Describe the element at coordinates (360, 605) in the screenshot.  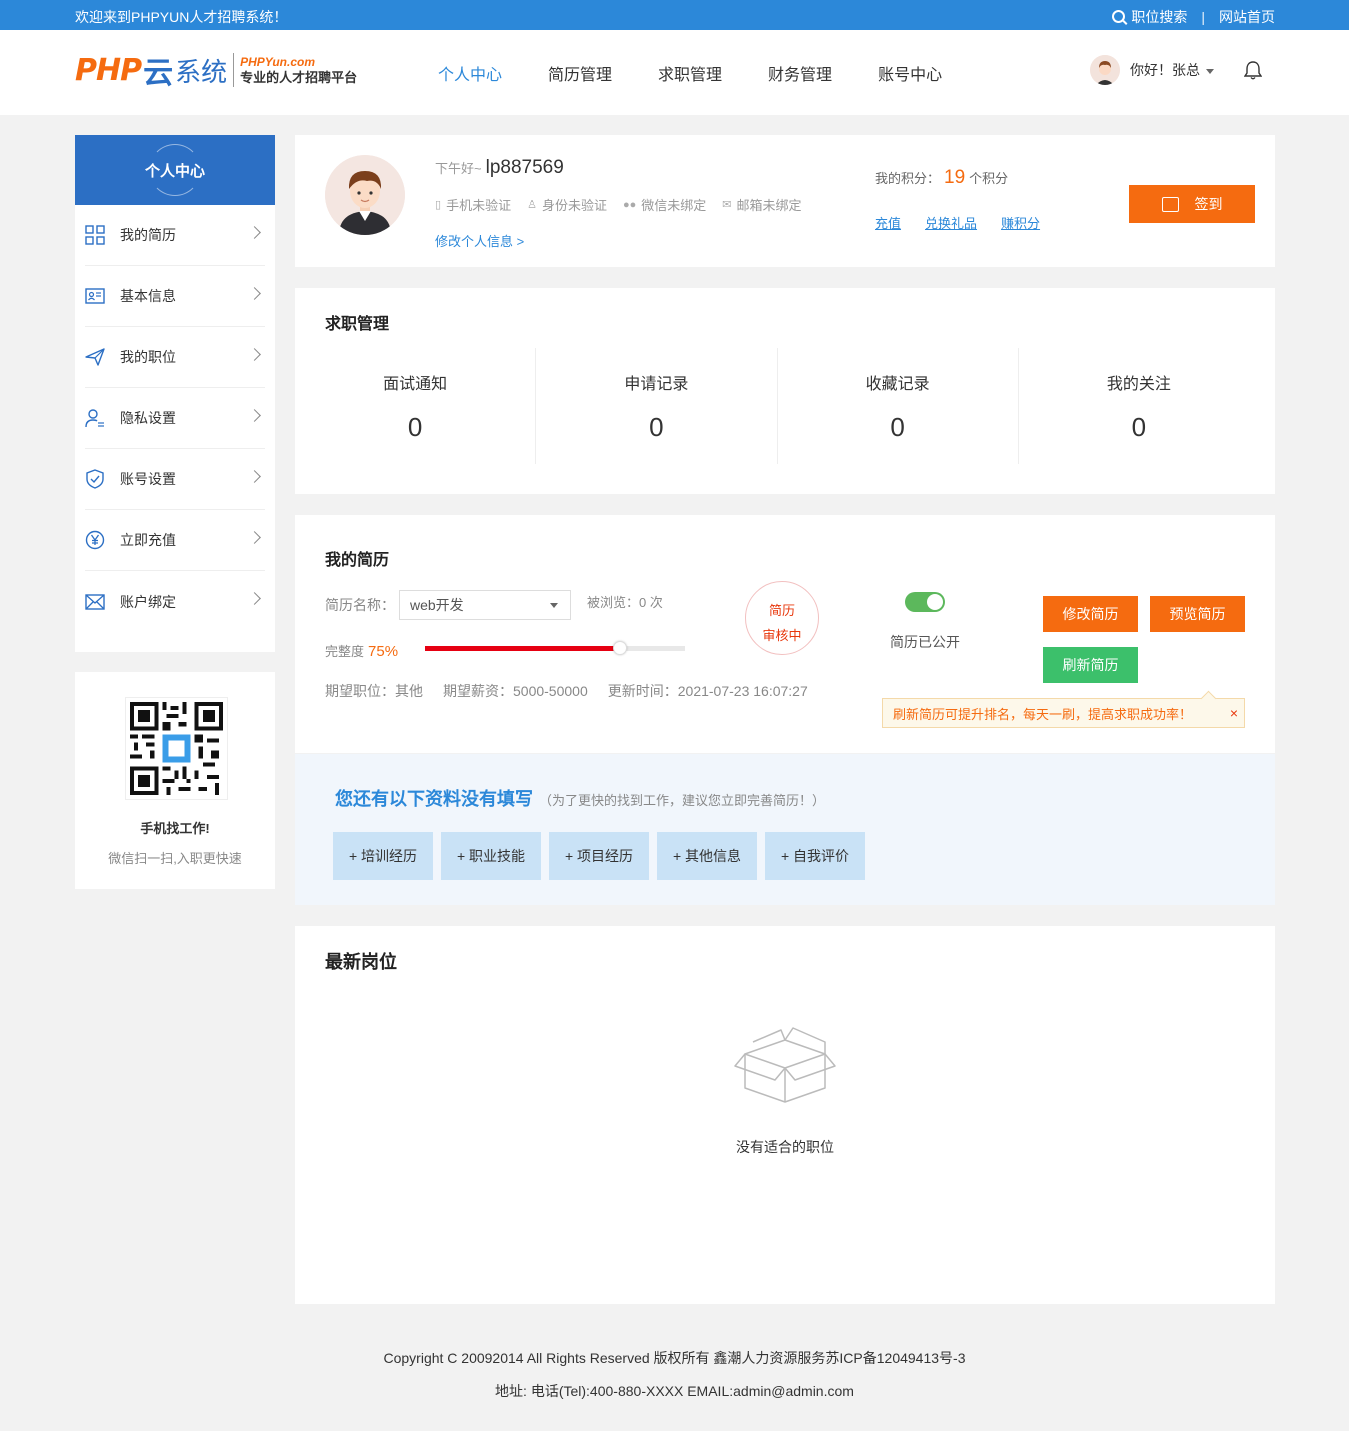
I see `resume-name-label: 简历名称：` at that location.